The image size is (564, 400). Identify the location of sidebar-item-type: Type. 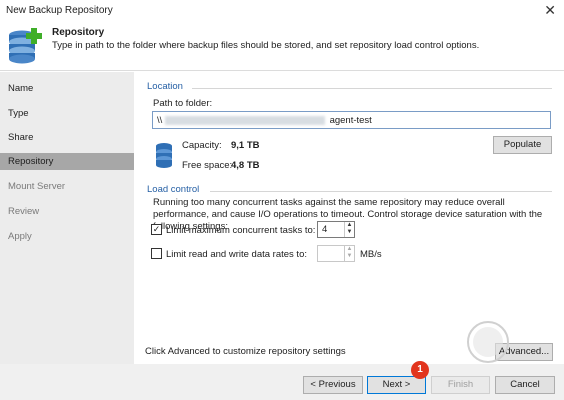
(67, 113).